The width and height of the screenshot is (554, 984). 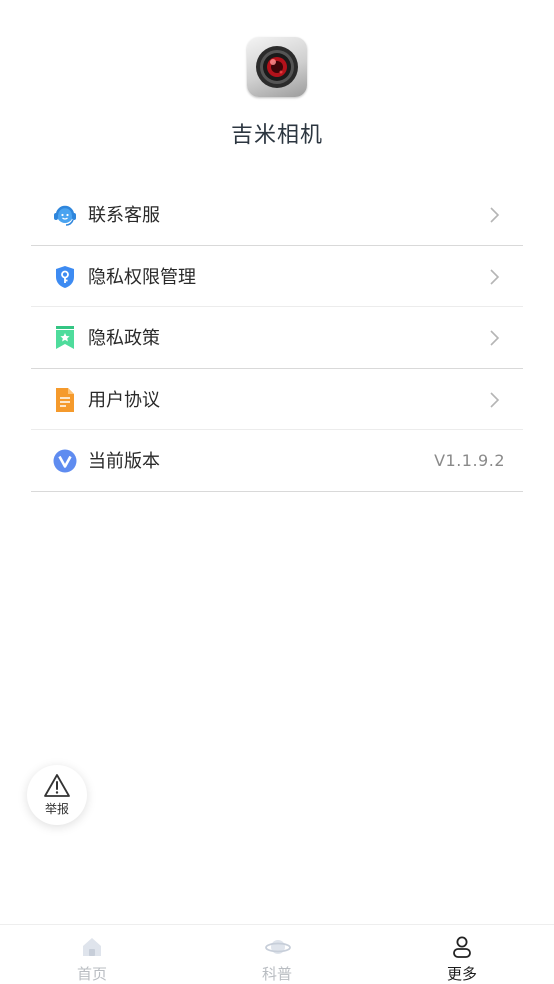 I want to click on menu-item-current-version: 当前版本 V1.1.9.2, so click(x=277, y=461).